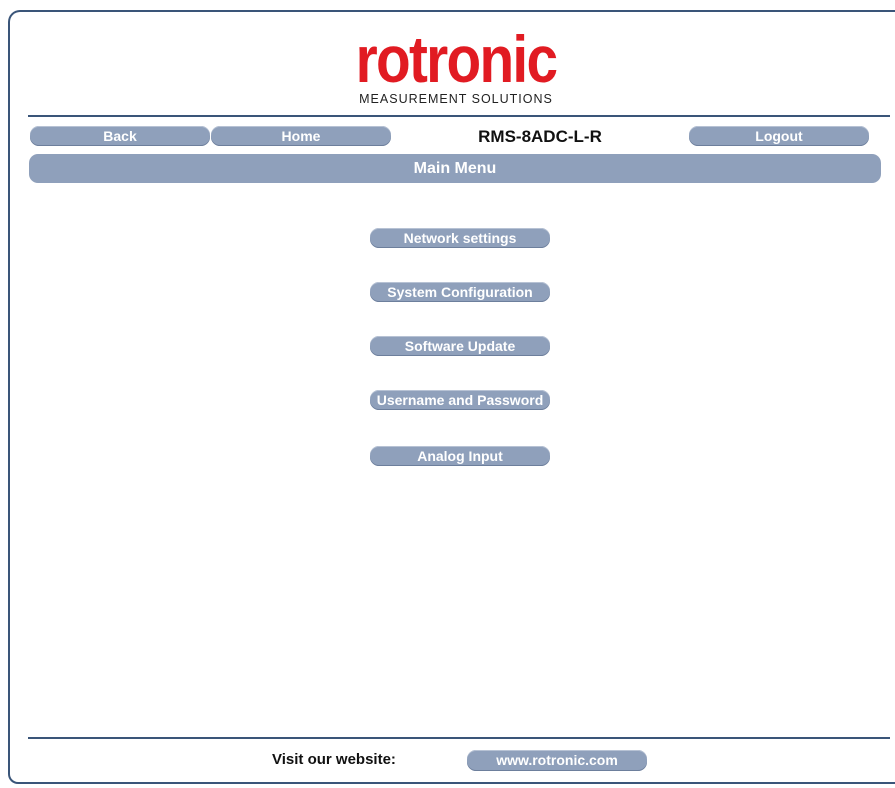 The width and height of the screenshot is (895, 788). What do you see at coordinates (459, 116) in the screenshot?
I see `header-divider` at bounding box center [459, 116].